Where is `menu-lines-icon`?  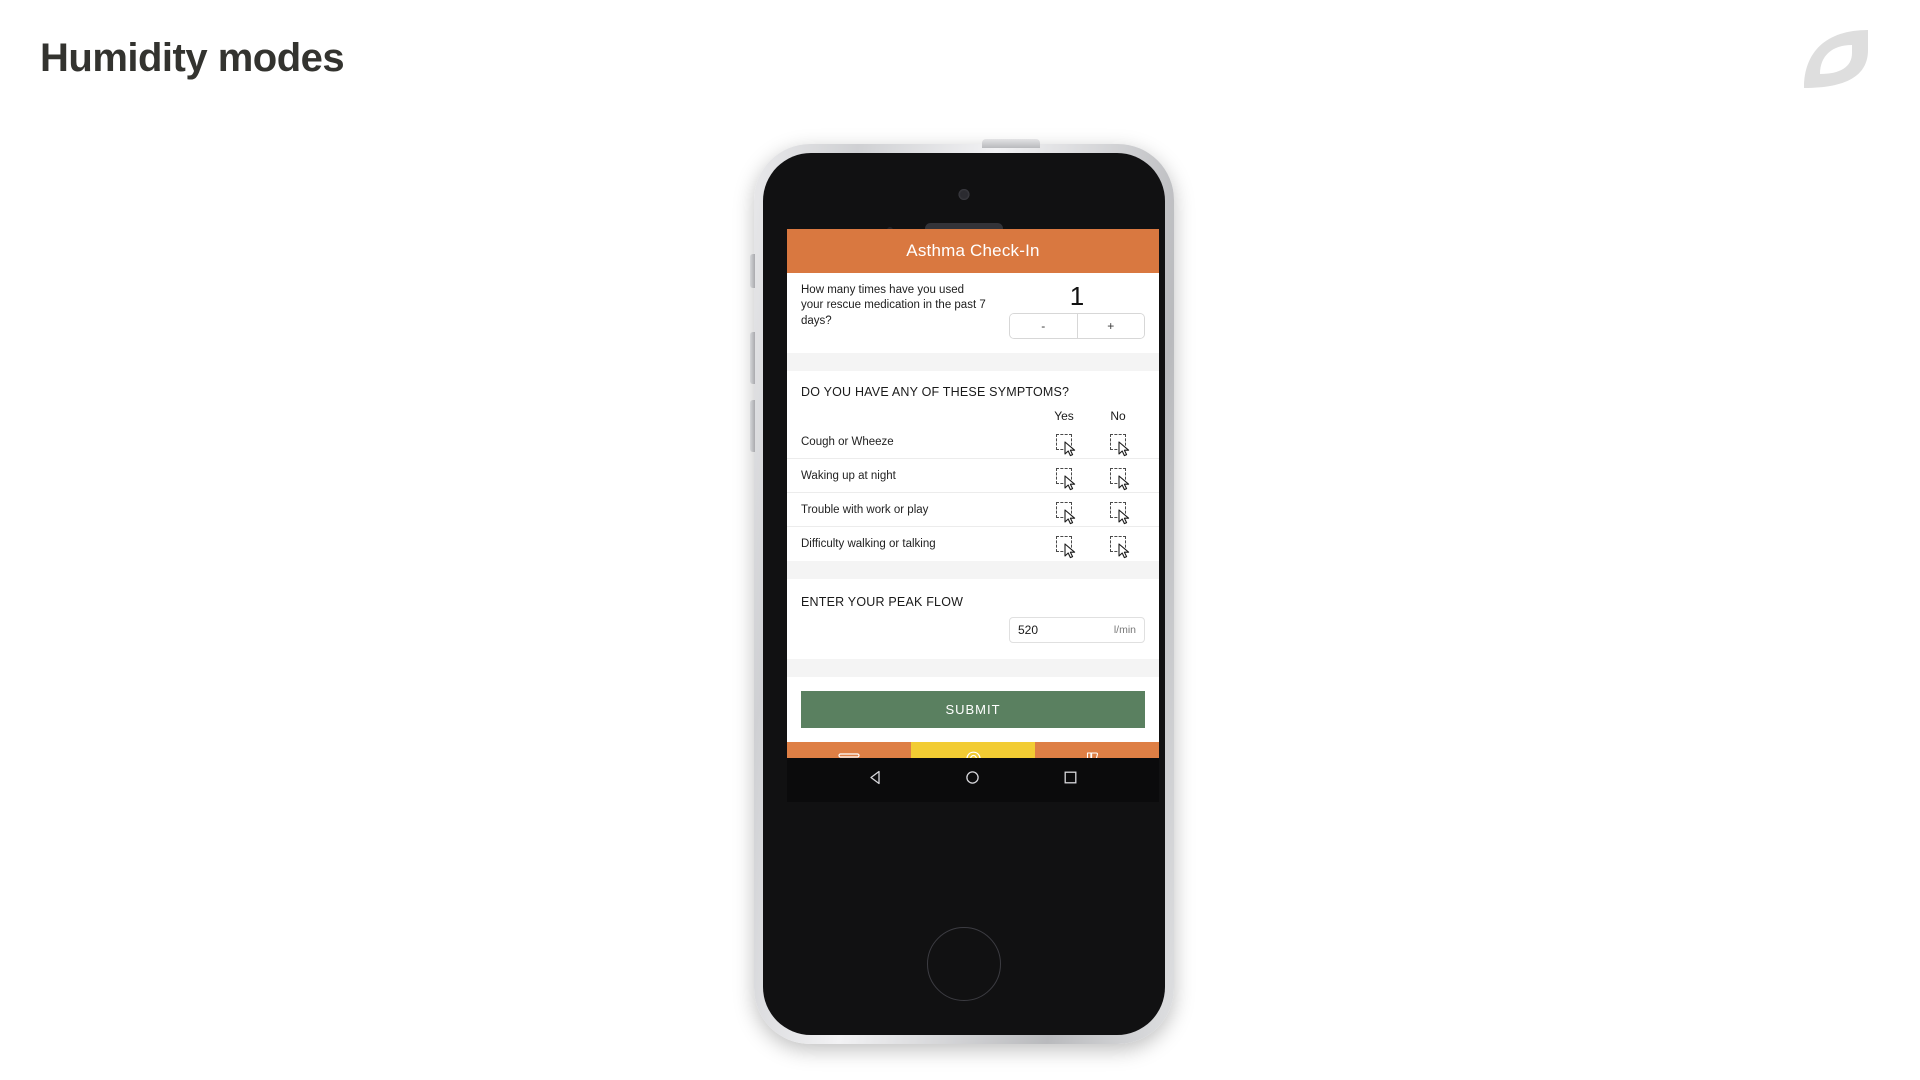 menu-lines-icon is located at coordinates (849, 755).